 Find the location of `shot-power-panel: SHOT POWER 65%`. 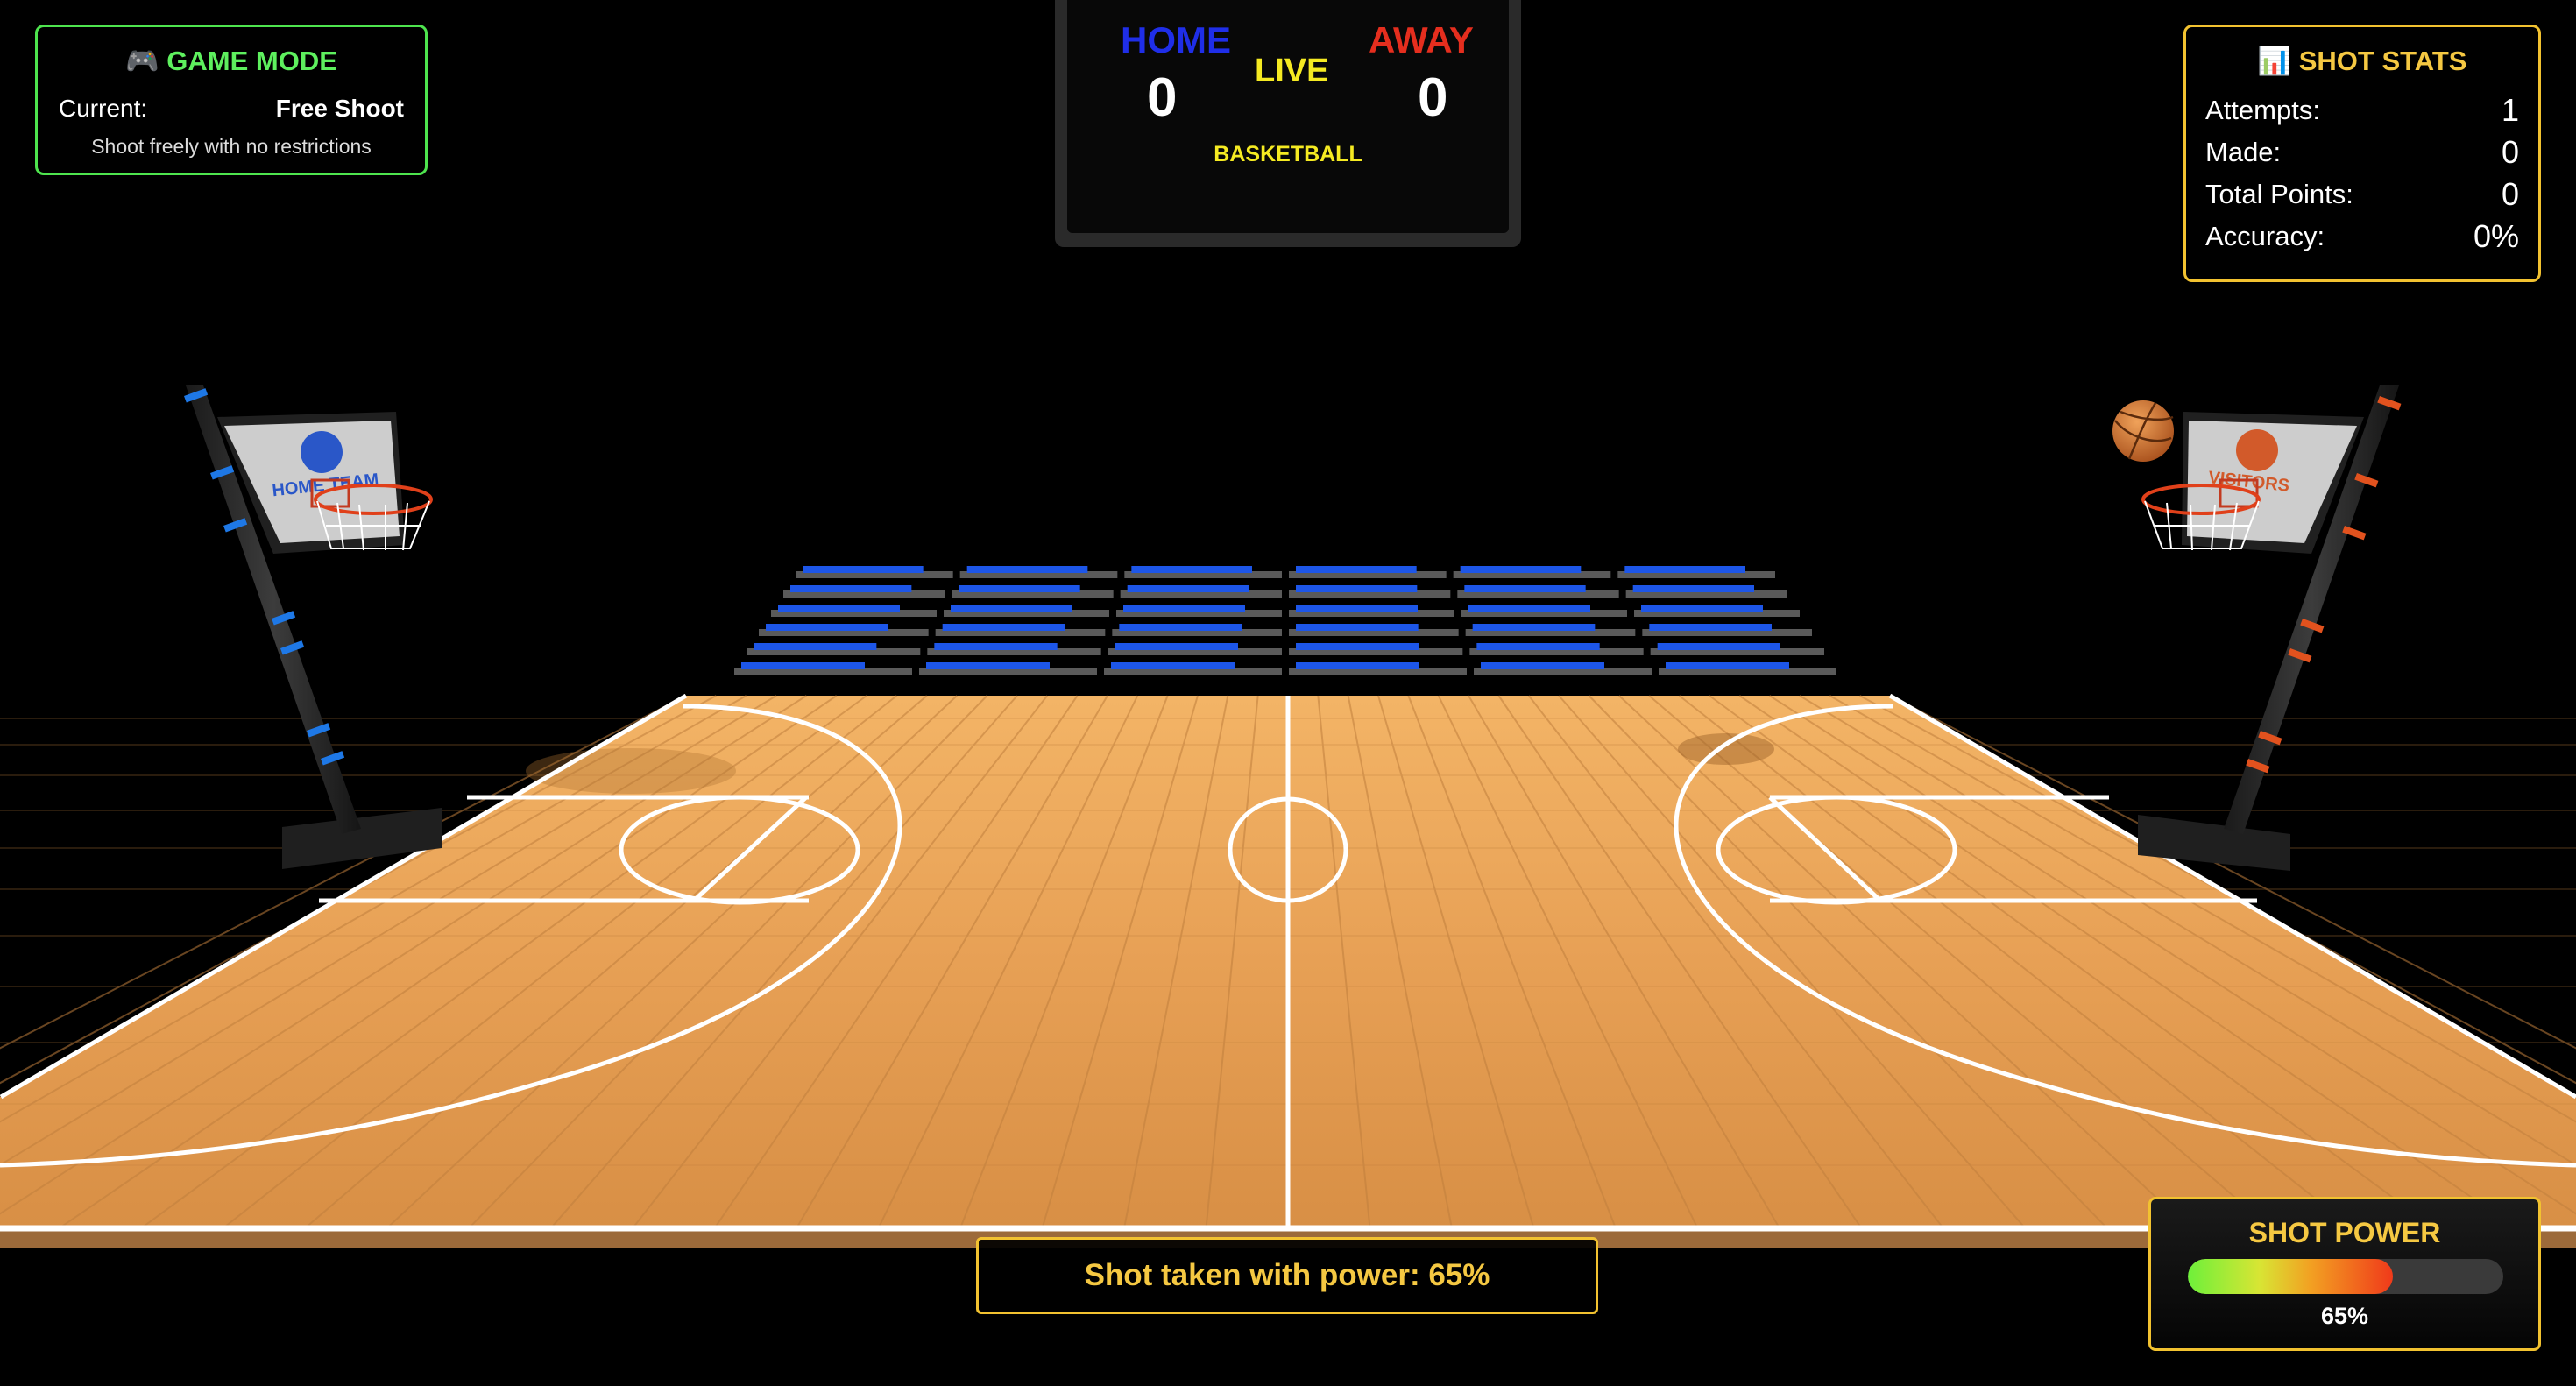

shot-power-panel: SHOT POWER 65% is located at coordinates (2344, 1274).